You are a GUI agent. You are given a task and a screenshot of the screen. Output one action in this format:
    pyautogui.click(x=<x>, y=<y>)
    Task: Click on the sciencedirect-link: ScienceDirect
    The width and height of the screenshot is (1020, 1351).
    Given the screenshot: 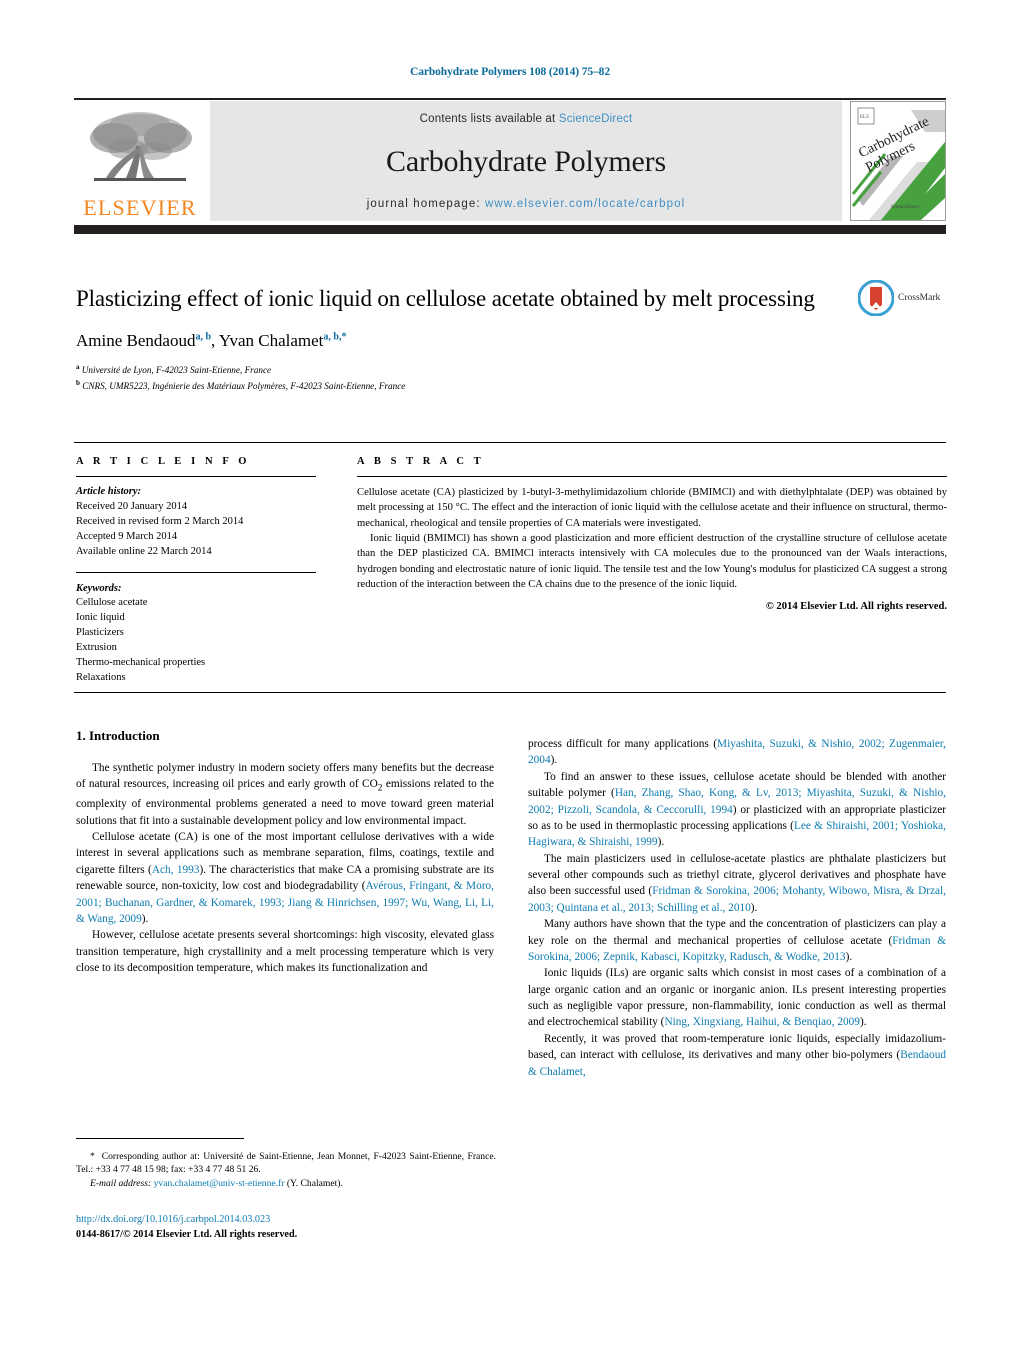 What is the action you would take?
    pyautogui.click(x=596, y=119)
    